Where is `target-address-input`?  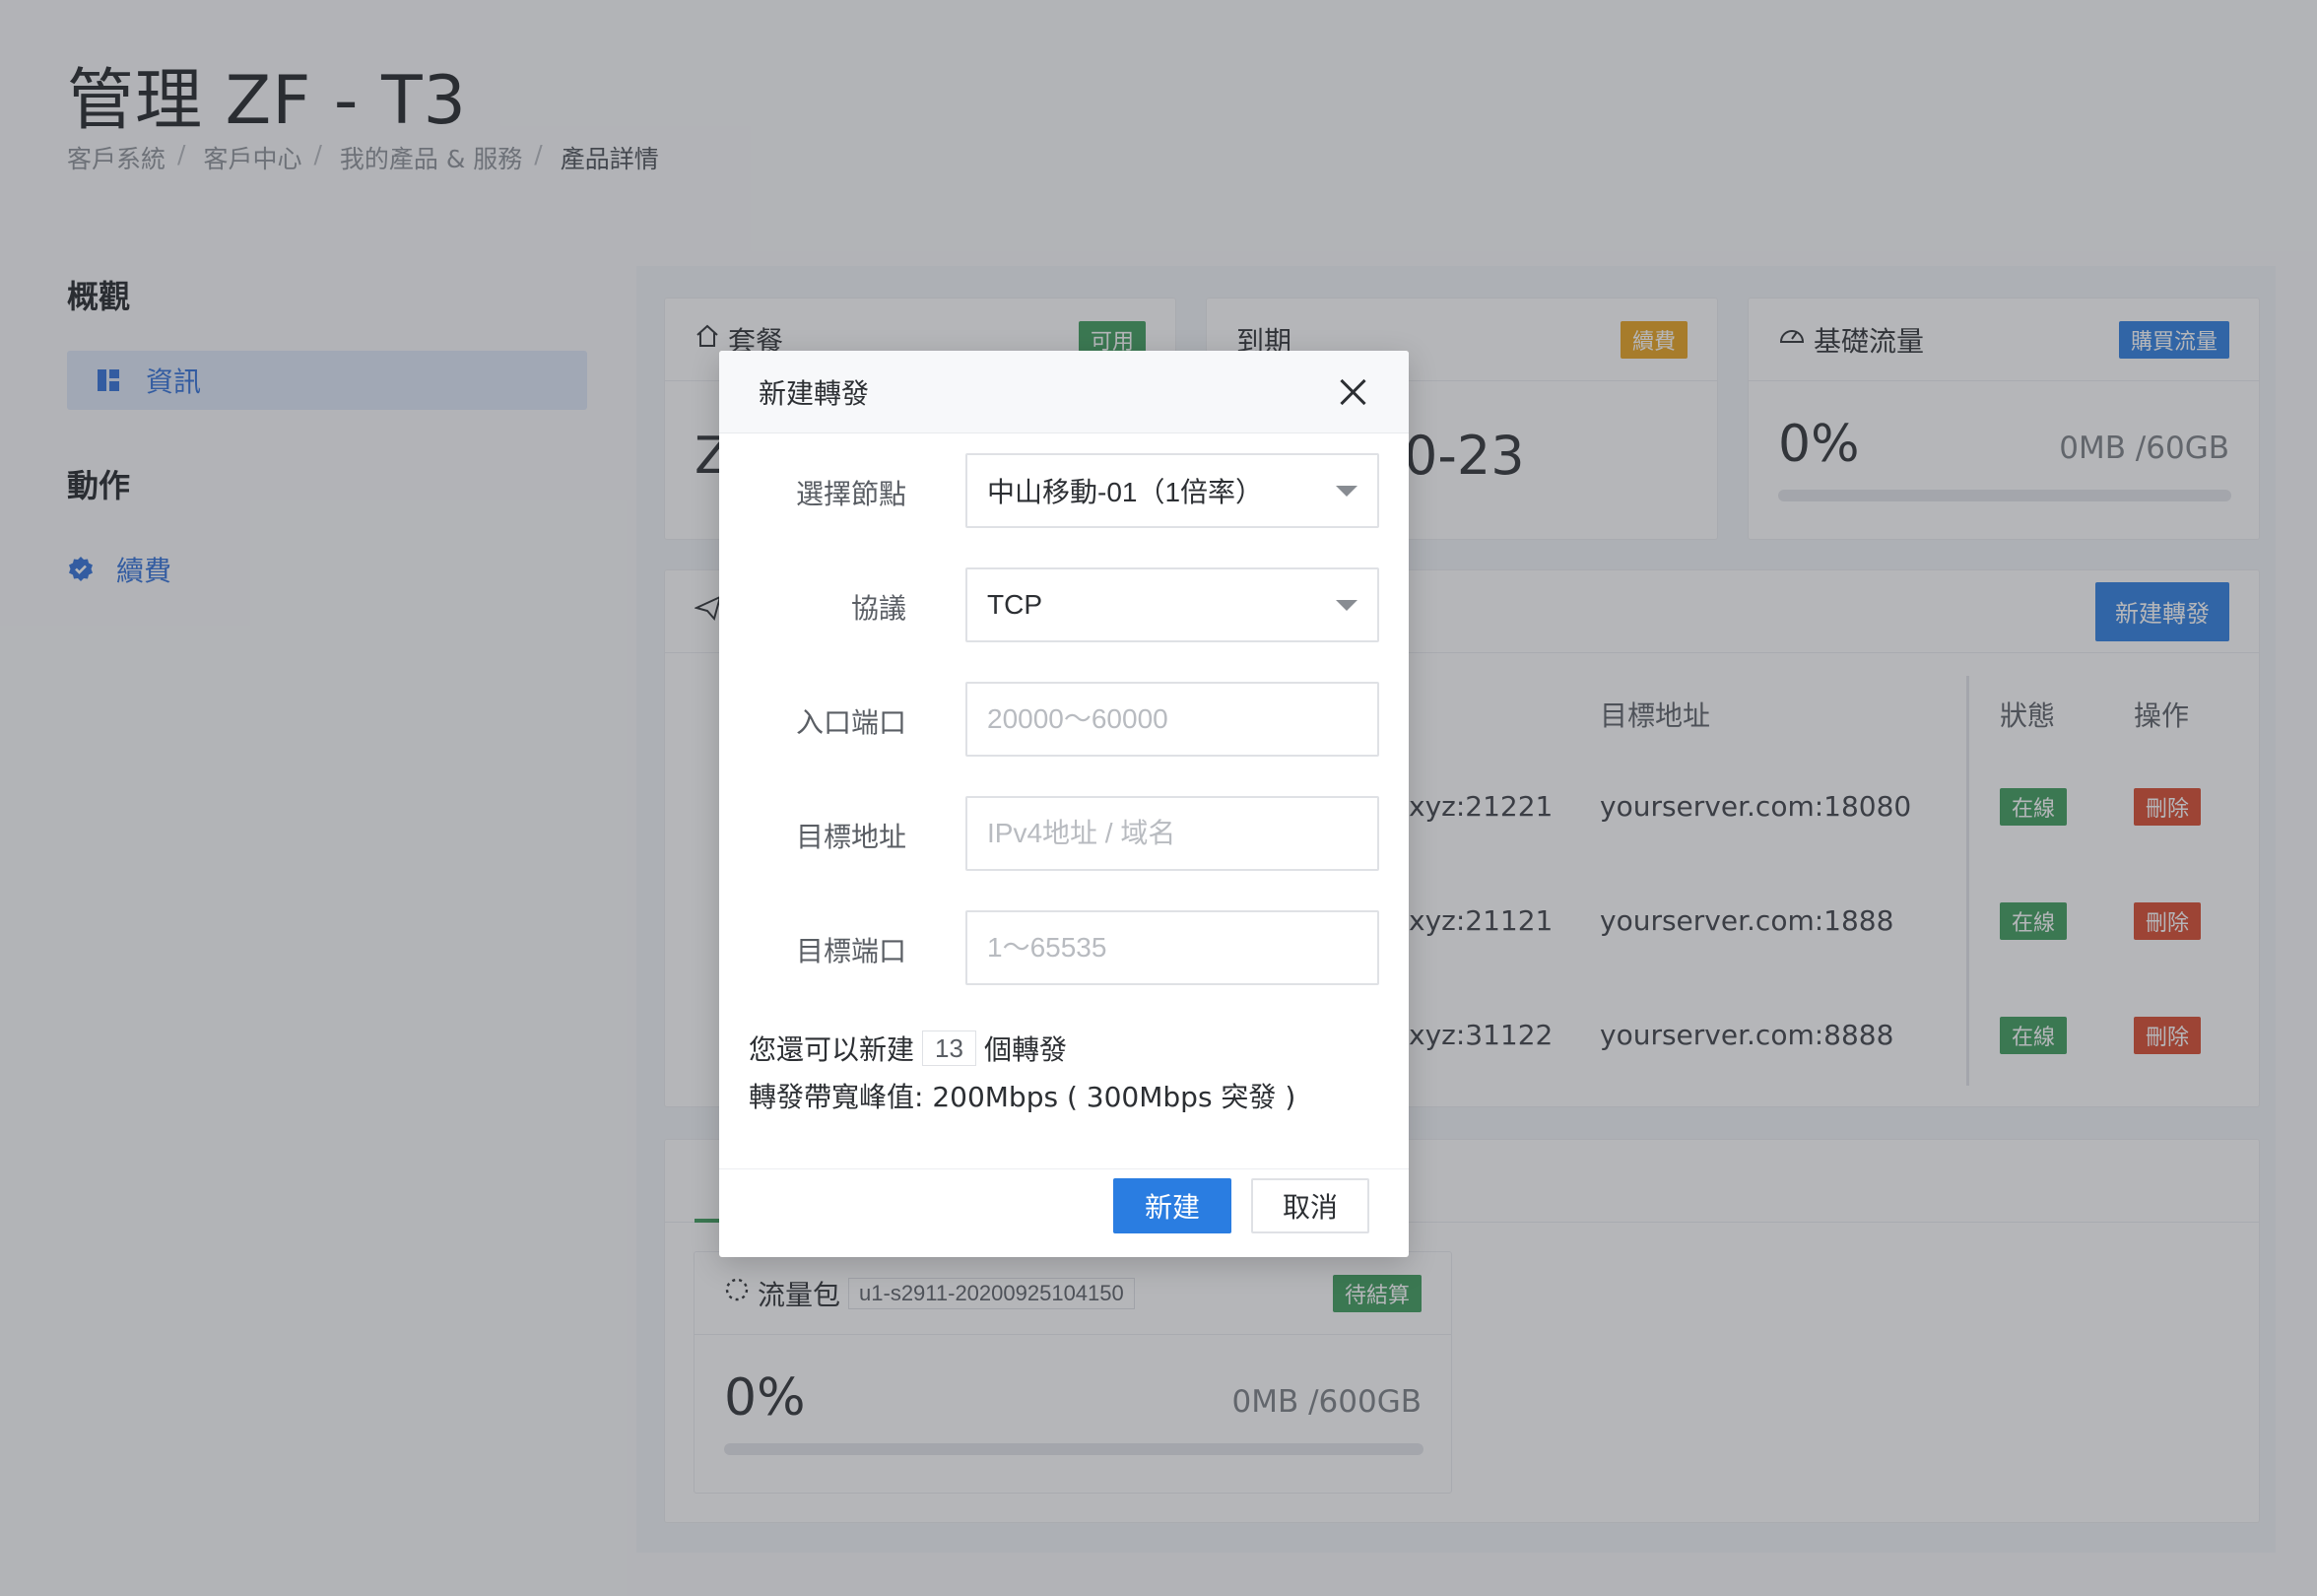
target-address-input is located at coordinates (1172, 834).